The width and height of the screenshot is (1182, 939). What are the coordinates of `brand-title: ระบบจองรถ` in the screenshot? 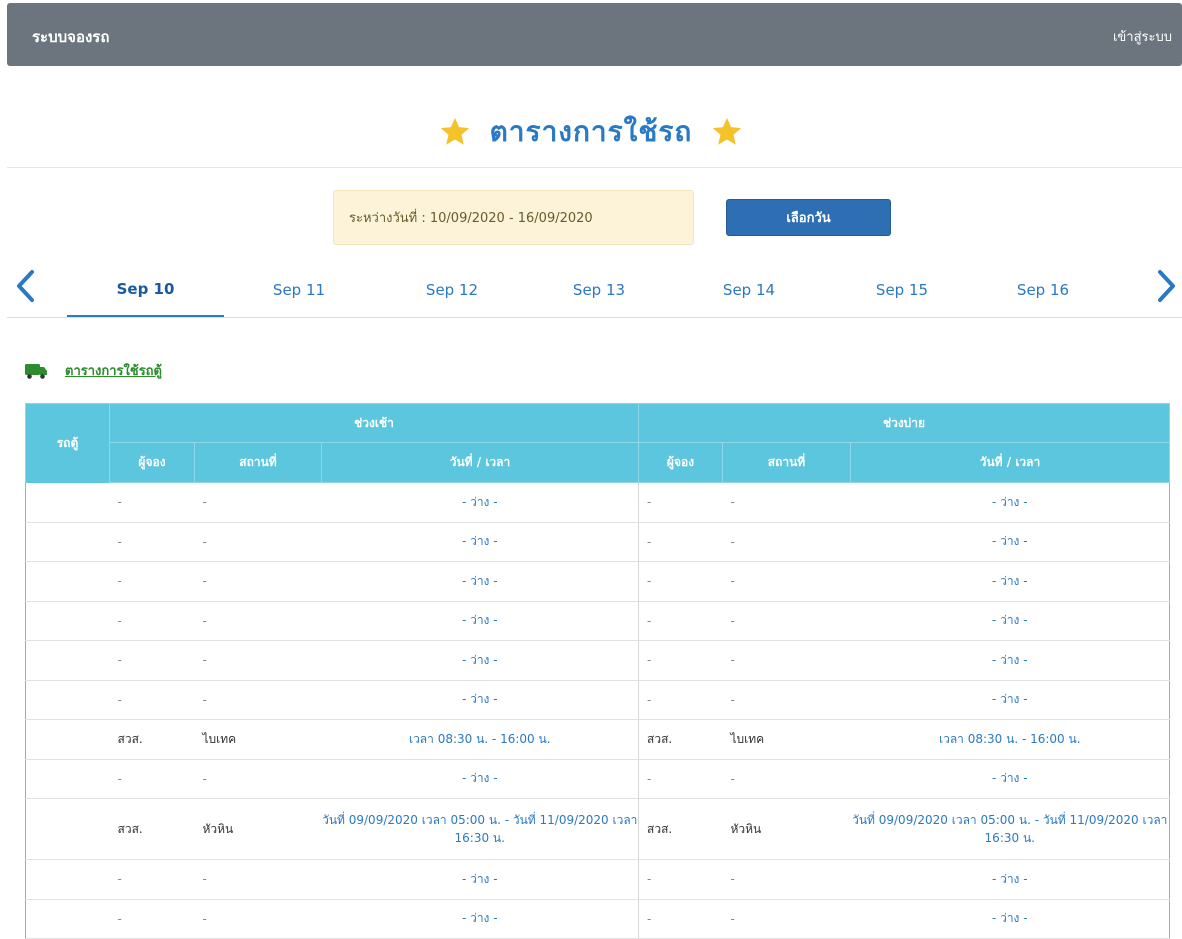 It's located at (70, 37).